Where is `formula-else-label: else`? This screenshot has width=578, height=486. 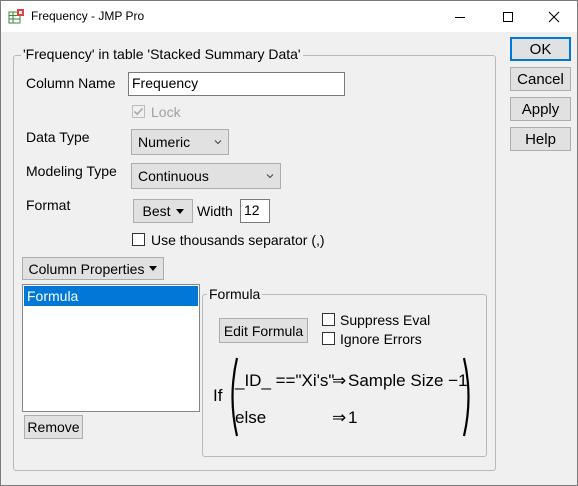 formula-else-label: else is located at coordinates (251, 417).